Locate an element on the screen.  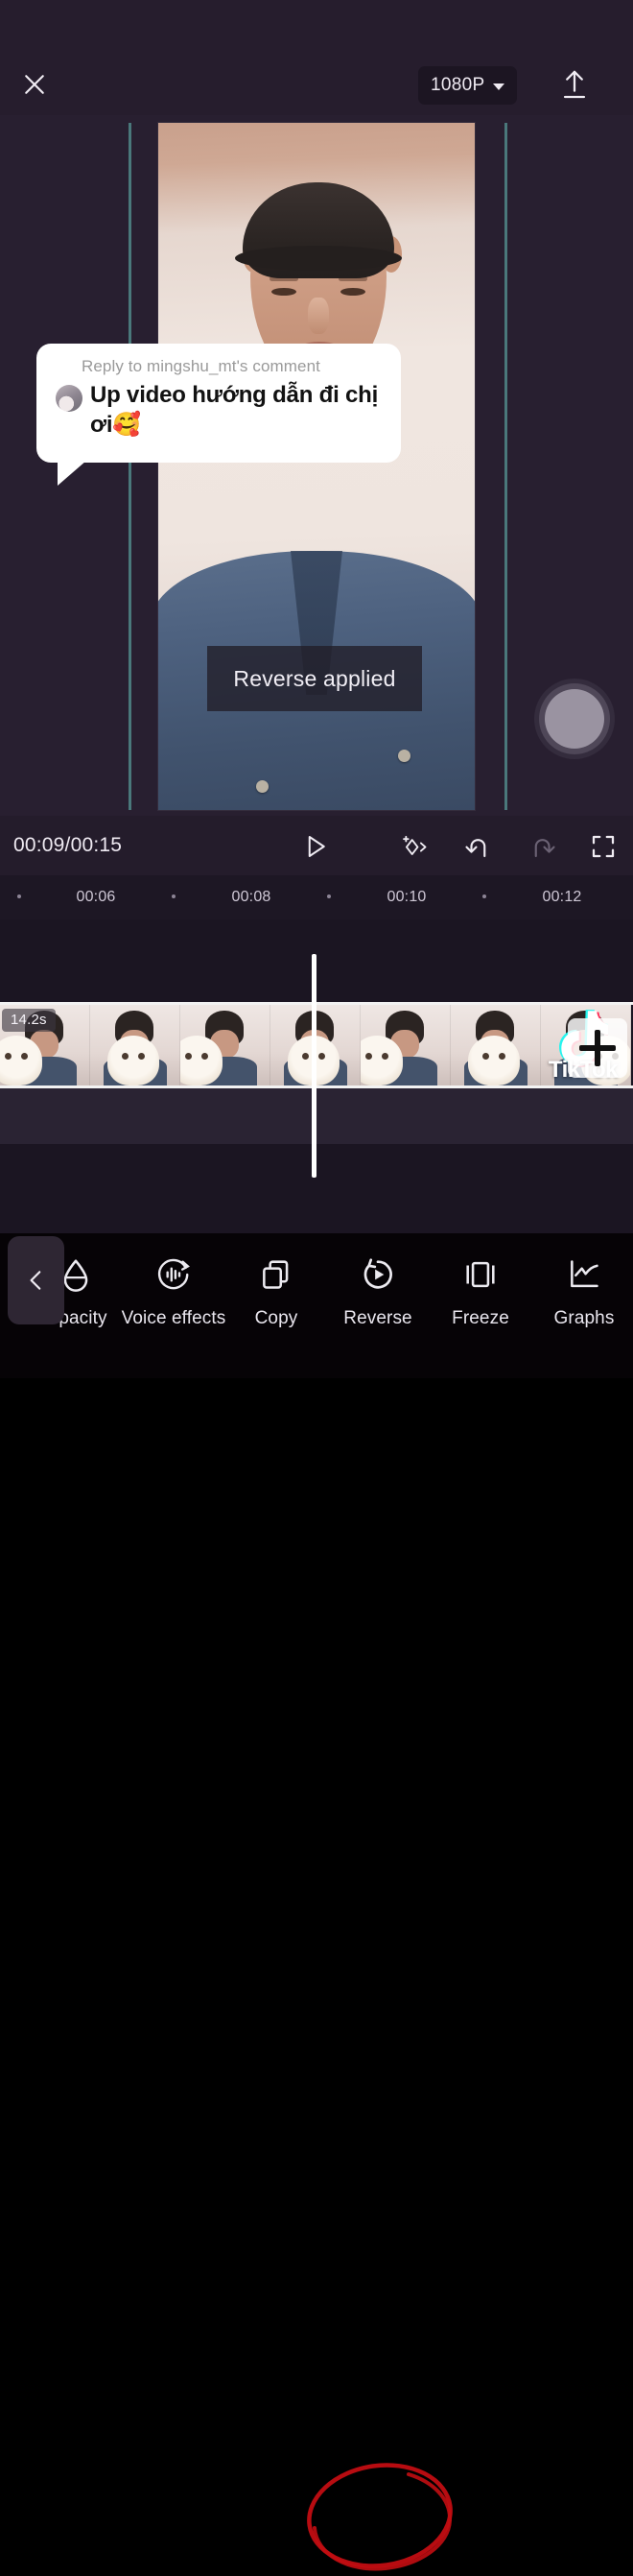
subject-nose is located at coordinates (319, 316).